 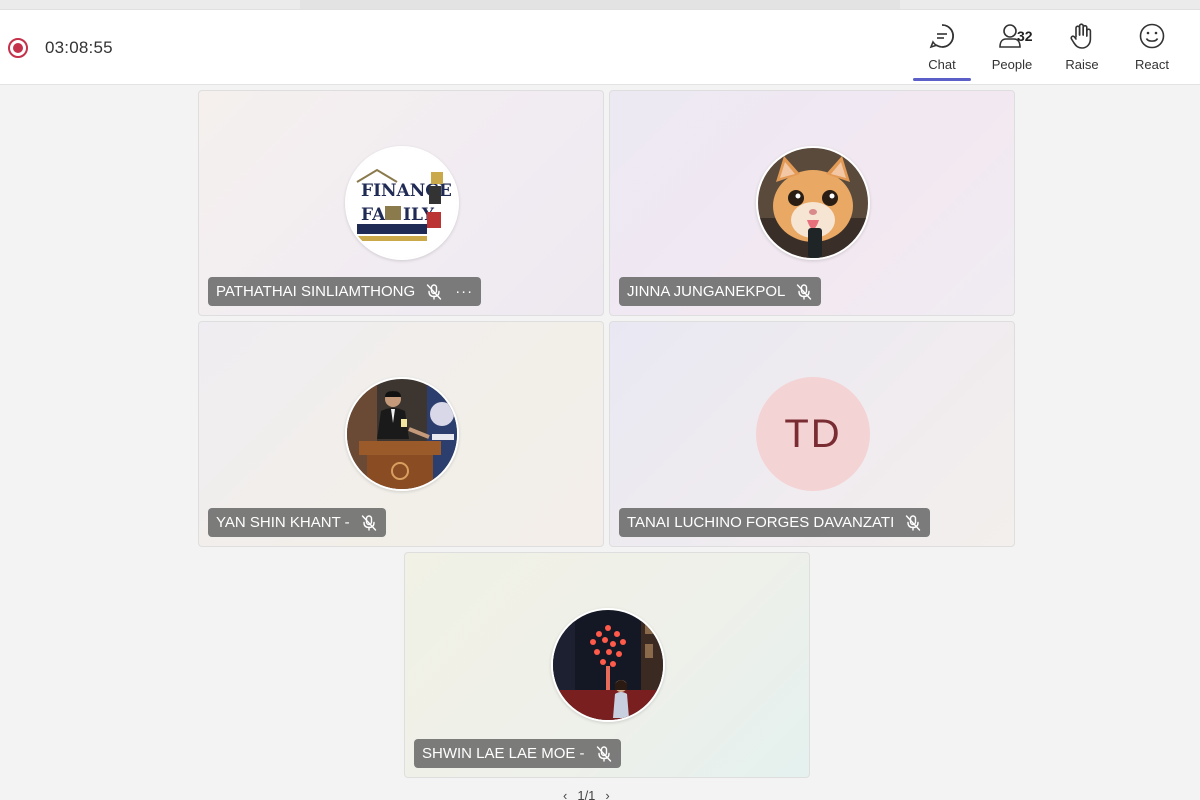 I want to click on participant-tile: SHWIN LAE LAE MOE -, so click(x=607, y=665).